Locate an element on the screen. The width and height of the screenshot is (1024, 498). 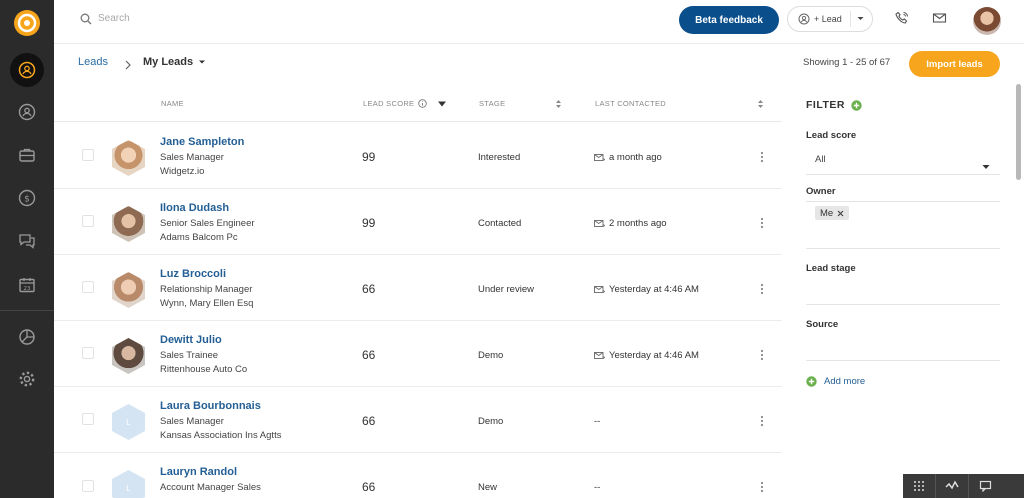
filter-scrollbar is located at coordinates (1018, 132).